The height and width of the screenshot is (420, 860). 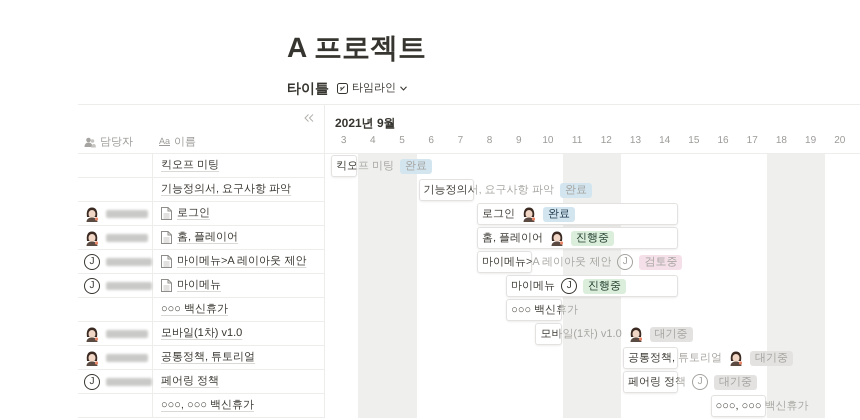 What do you see at coordinates (811, 141) in the screenshot?
I see `day-label: 19` at bounding box center [811, 141].